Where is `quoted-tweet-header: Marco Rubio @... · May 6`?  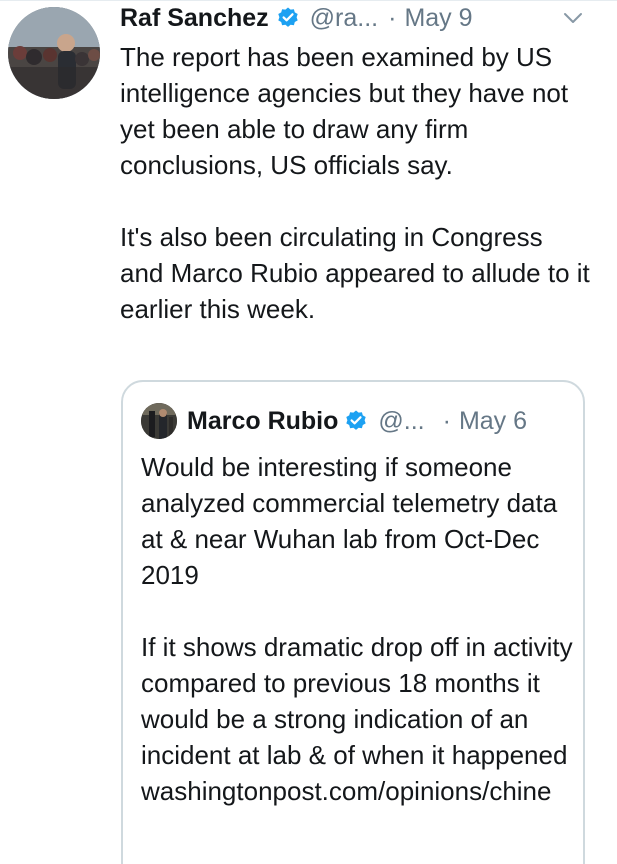 quoted-tweet-header: Marco Rubio @... · May 6 is located at coordinates (357, 421).